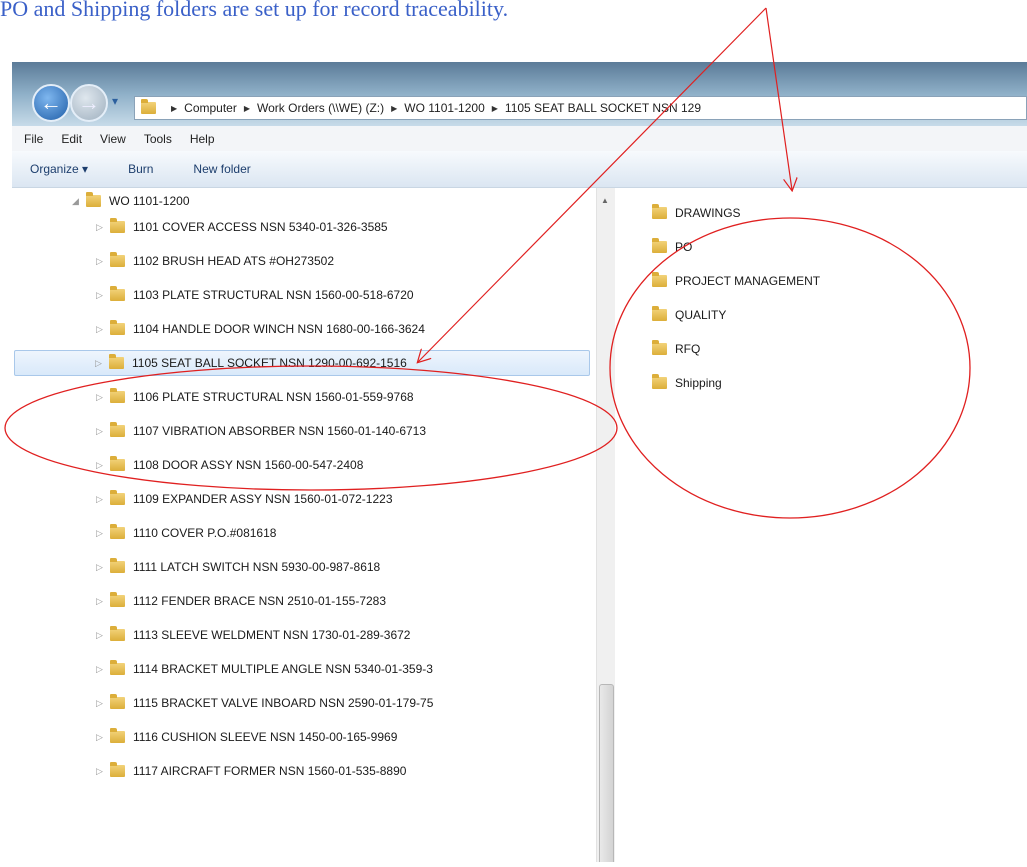 This screenshot has width=1027, height=867. I want to click on breadcrumb-item-current: 1105 SEAT BALL SOCKET NSN 129, so click(603, 108).